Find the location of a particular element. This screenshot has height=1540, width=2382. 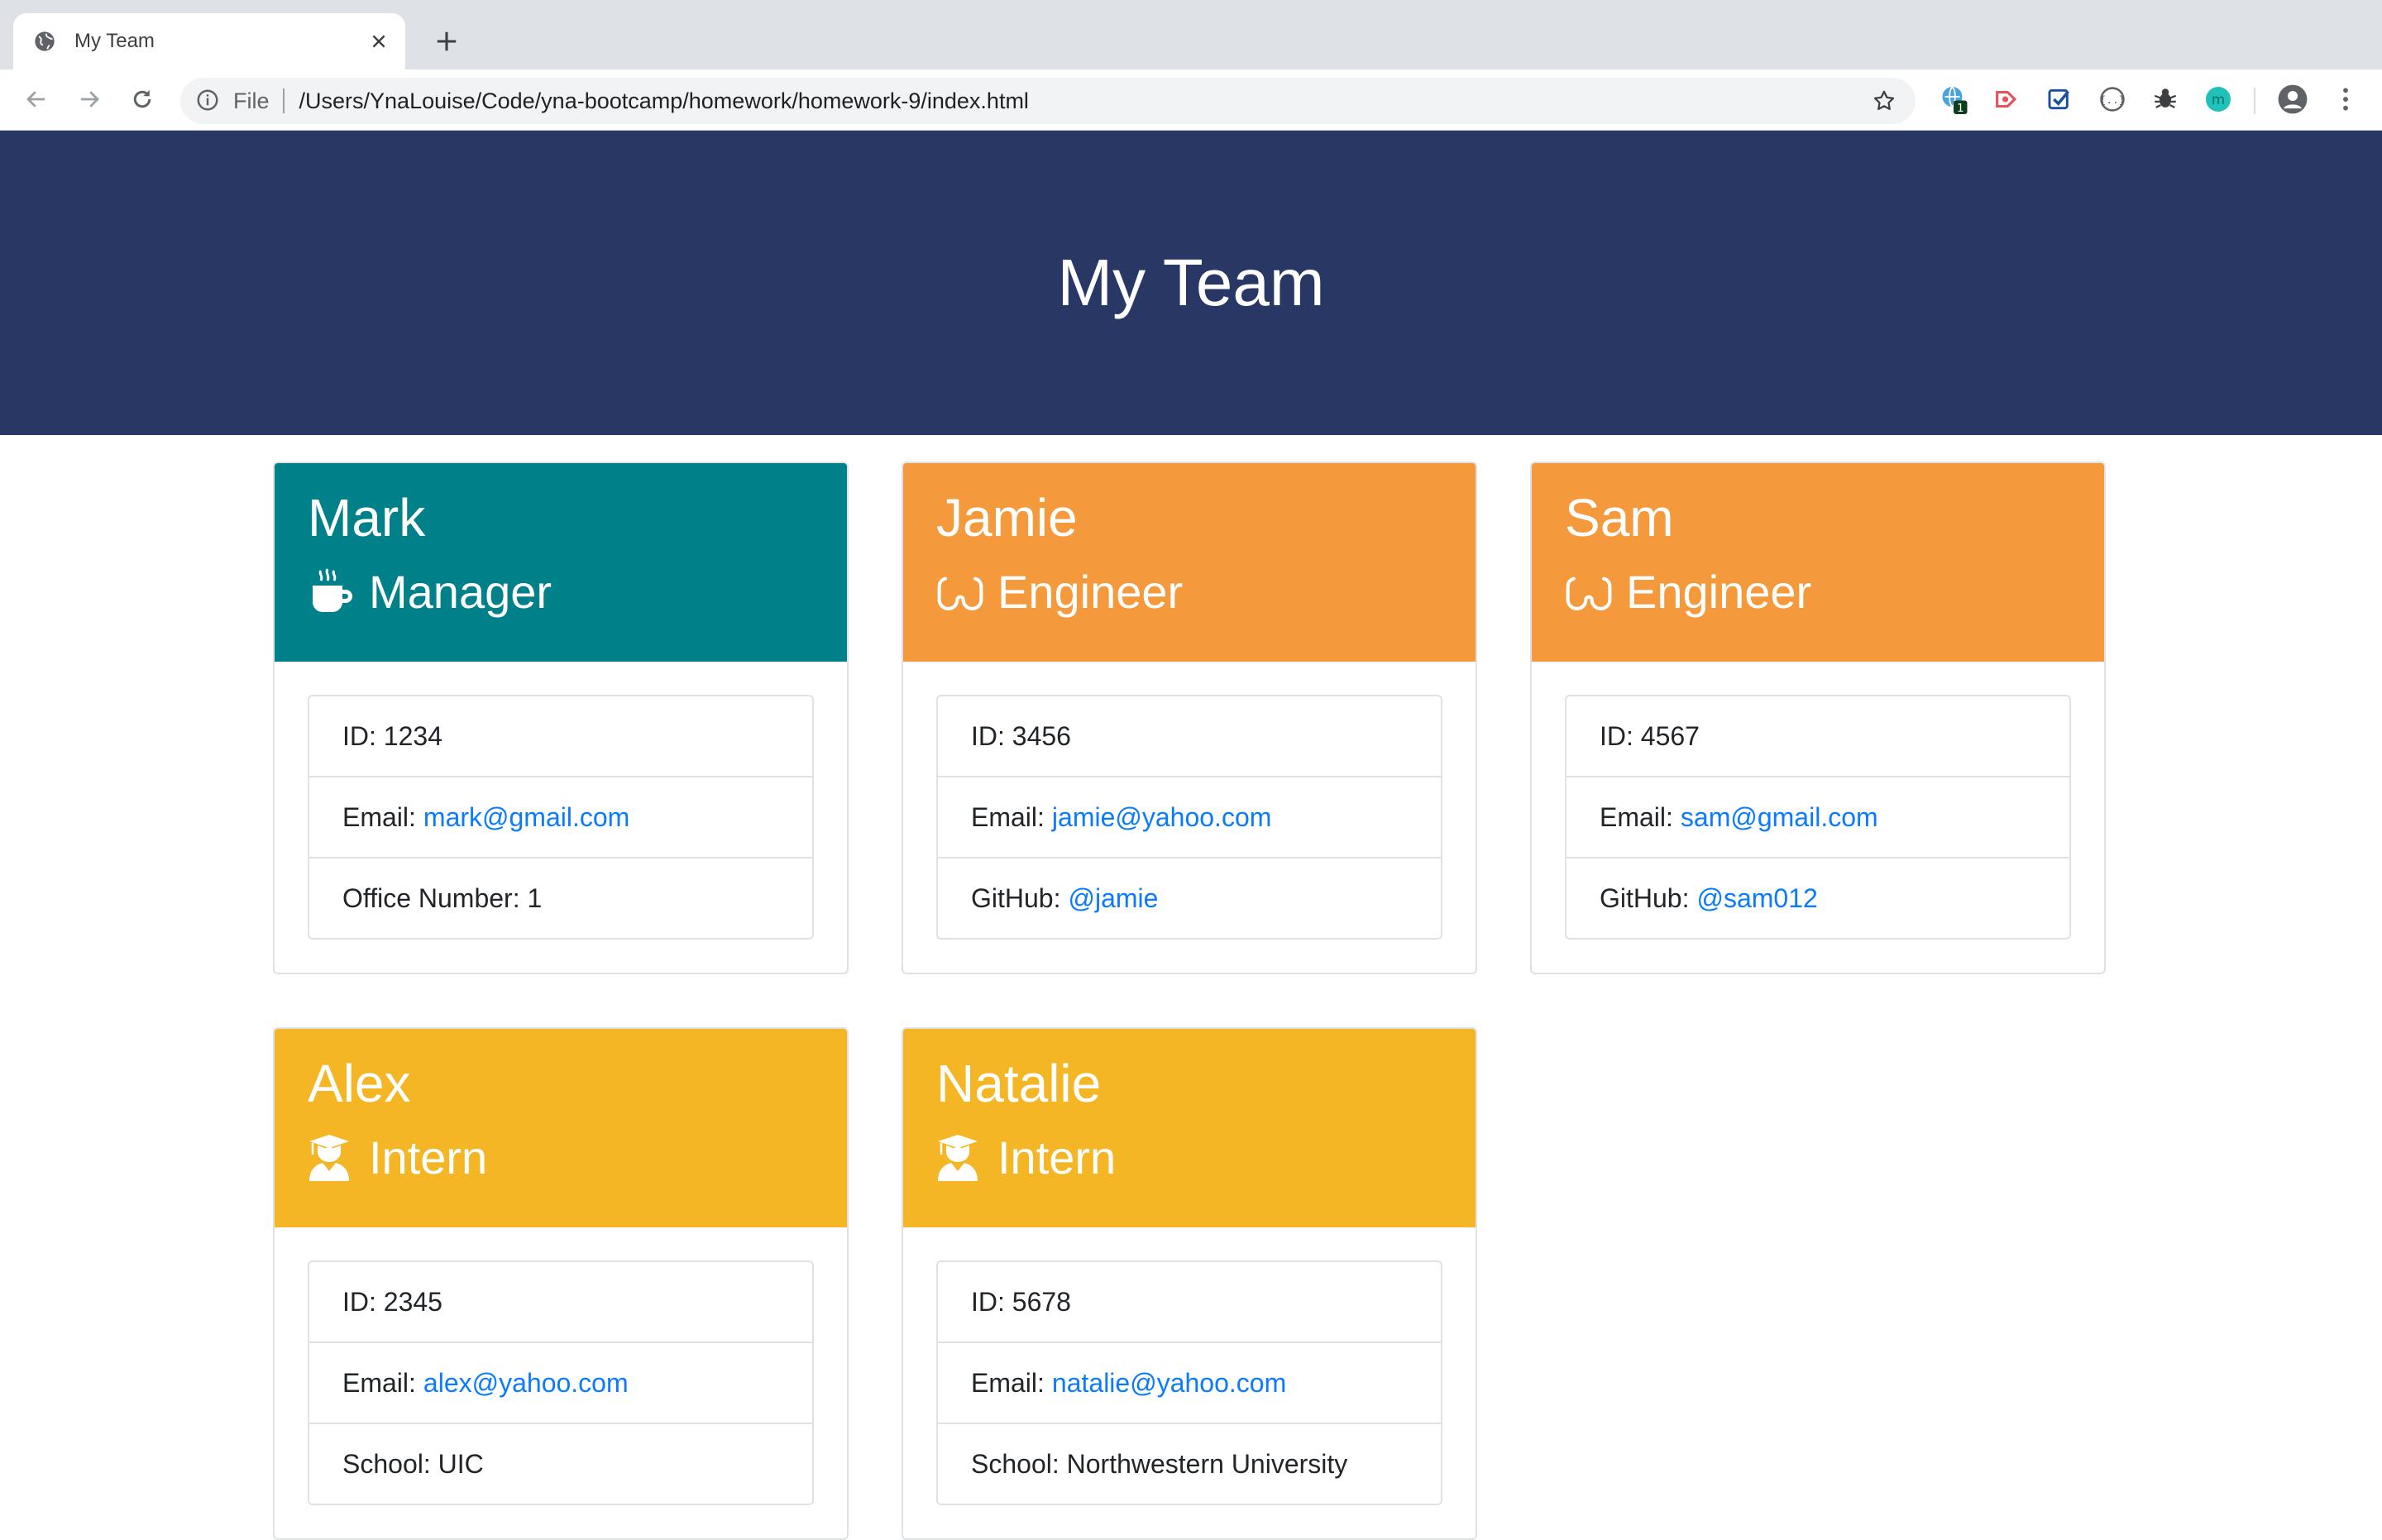

reload-button is located at coordinates (142, 99).